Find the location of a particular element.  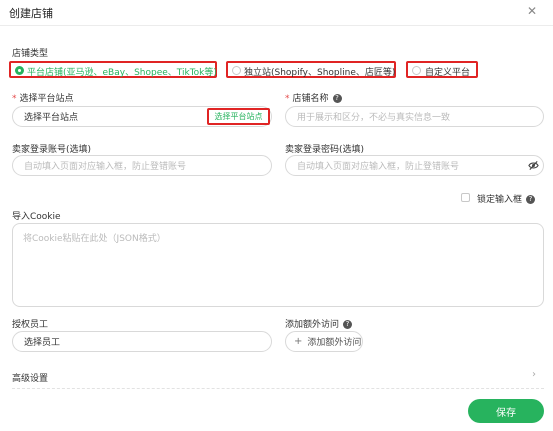

cookie-placeholder: 将Cookie粘贴在此处（JSON格式） is located at coordinates (94, 239).